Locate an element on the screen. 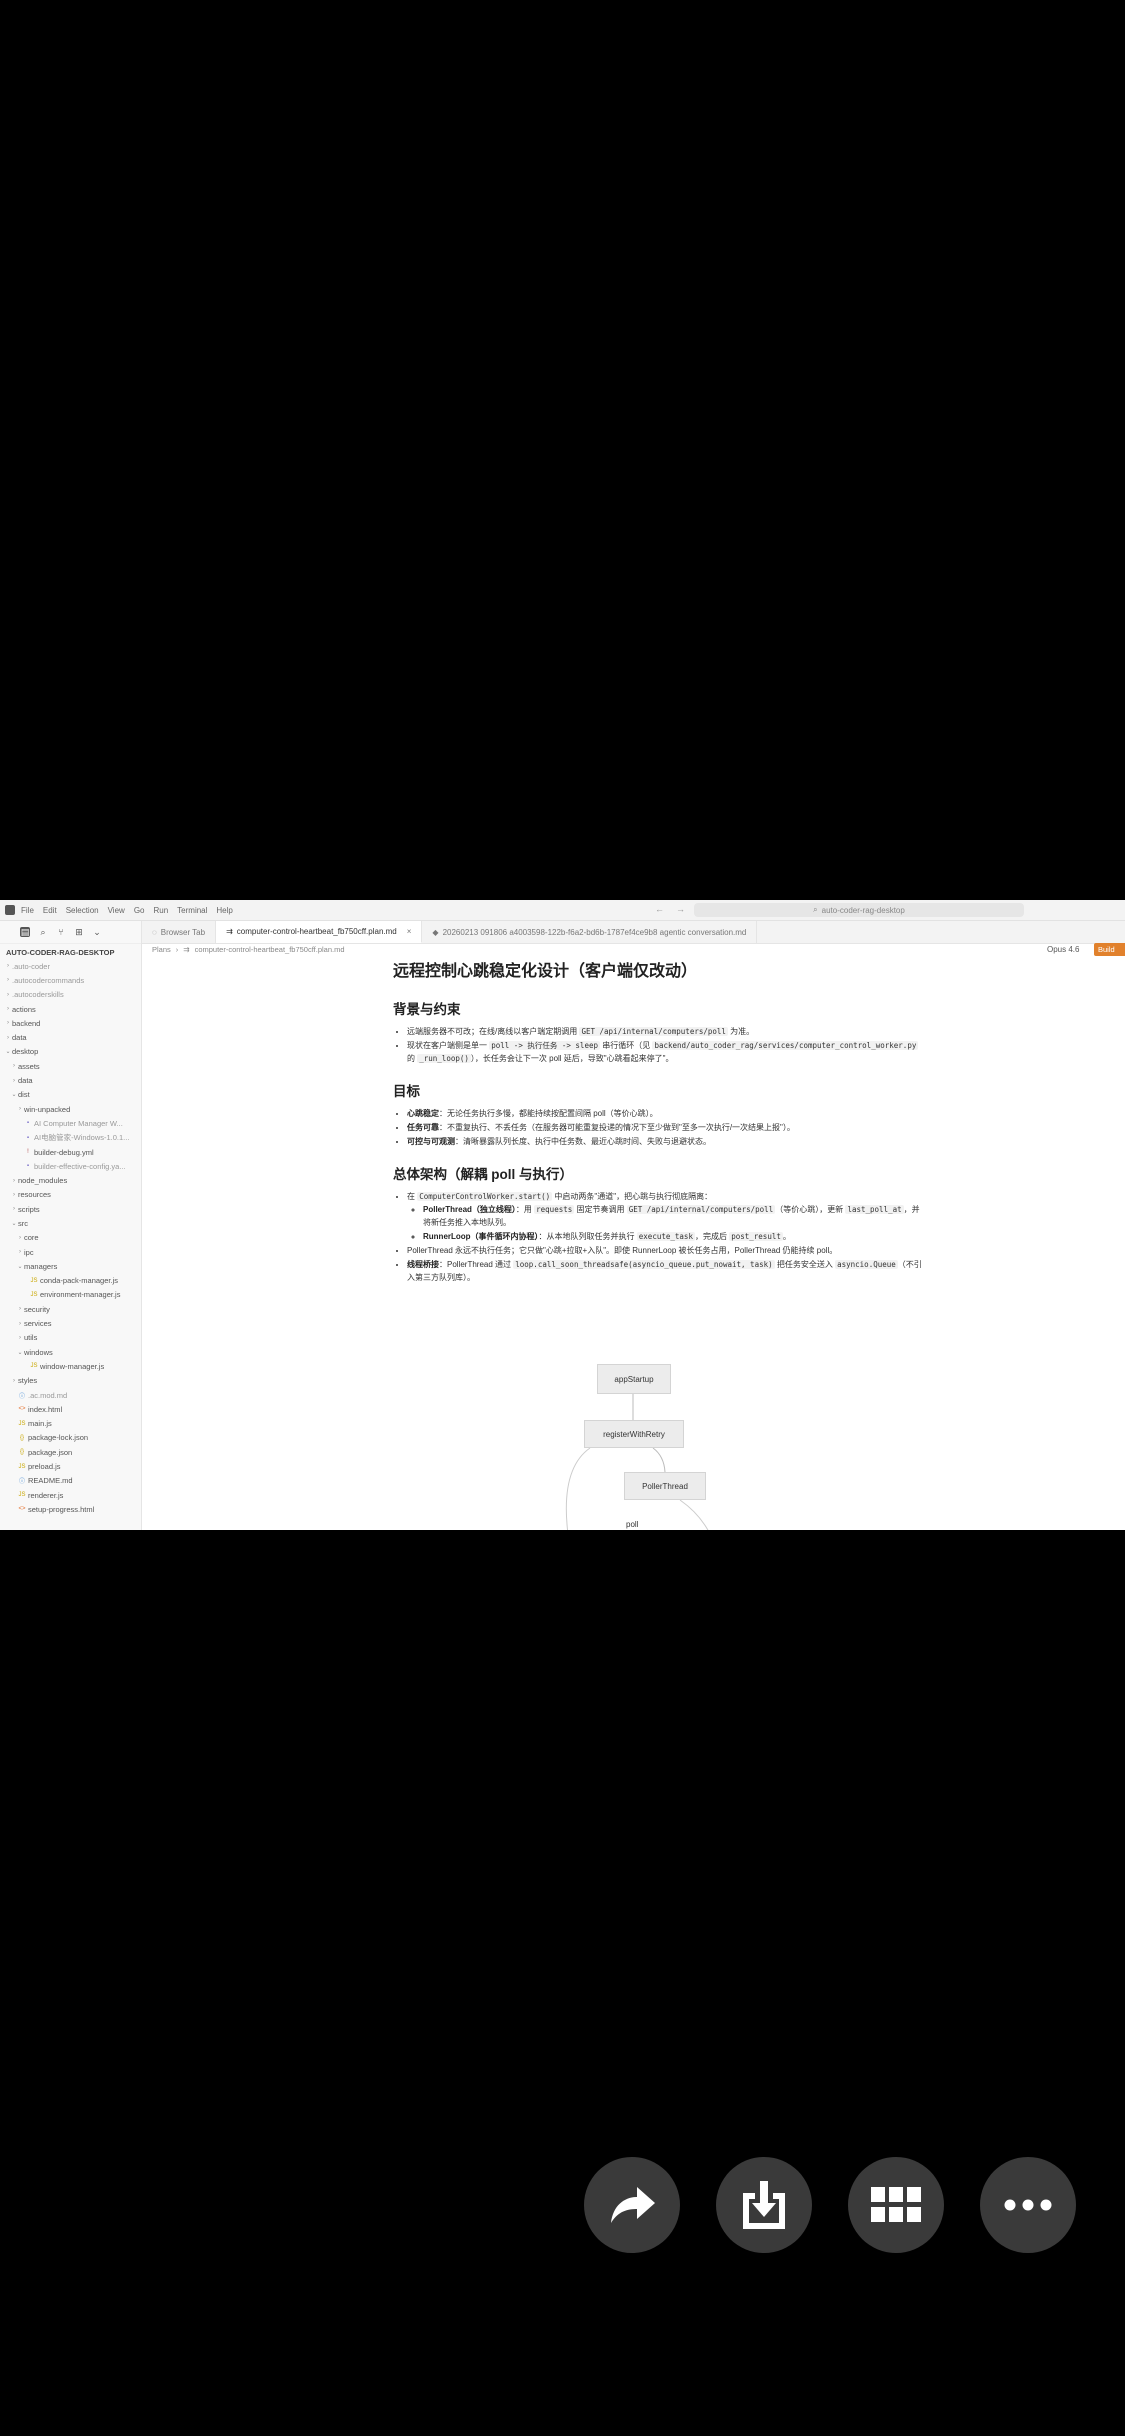 The width and height of the screenshot is (1125, 2436). app-logo-icon is located at coordinates (10, 910).